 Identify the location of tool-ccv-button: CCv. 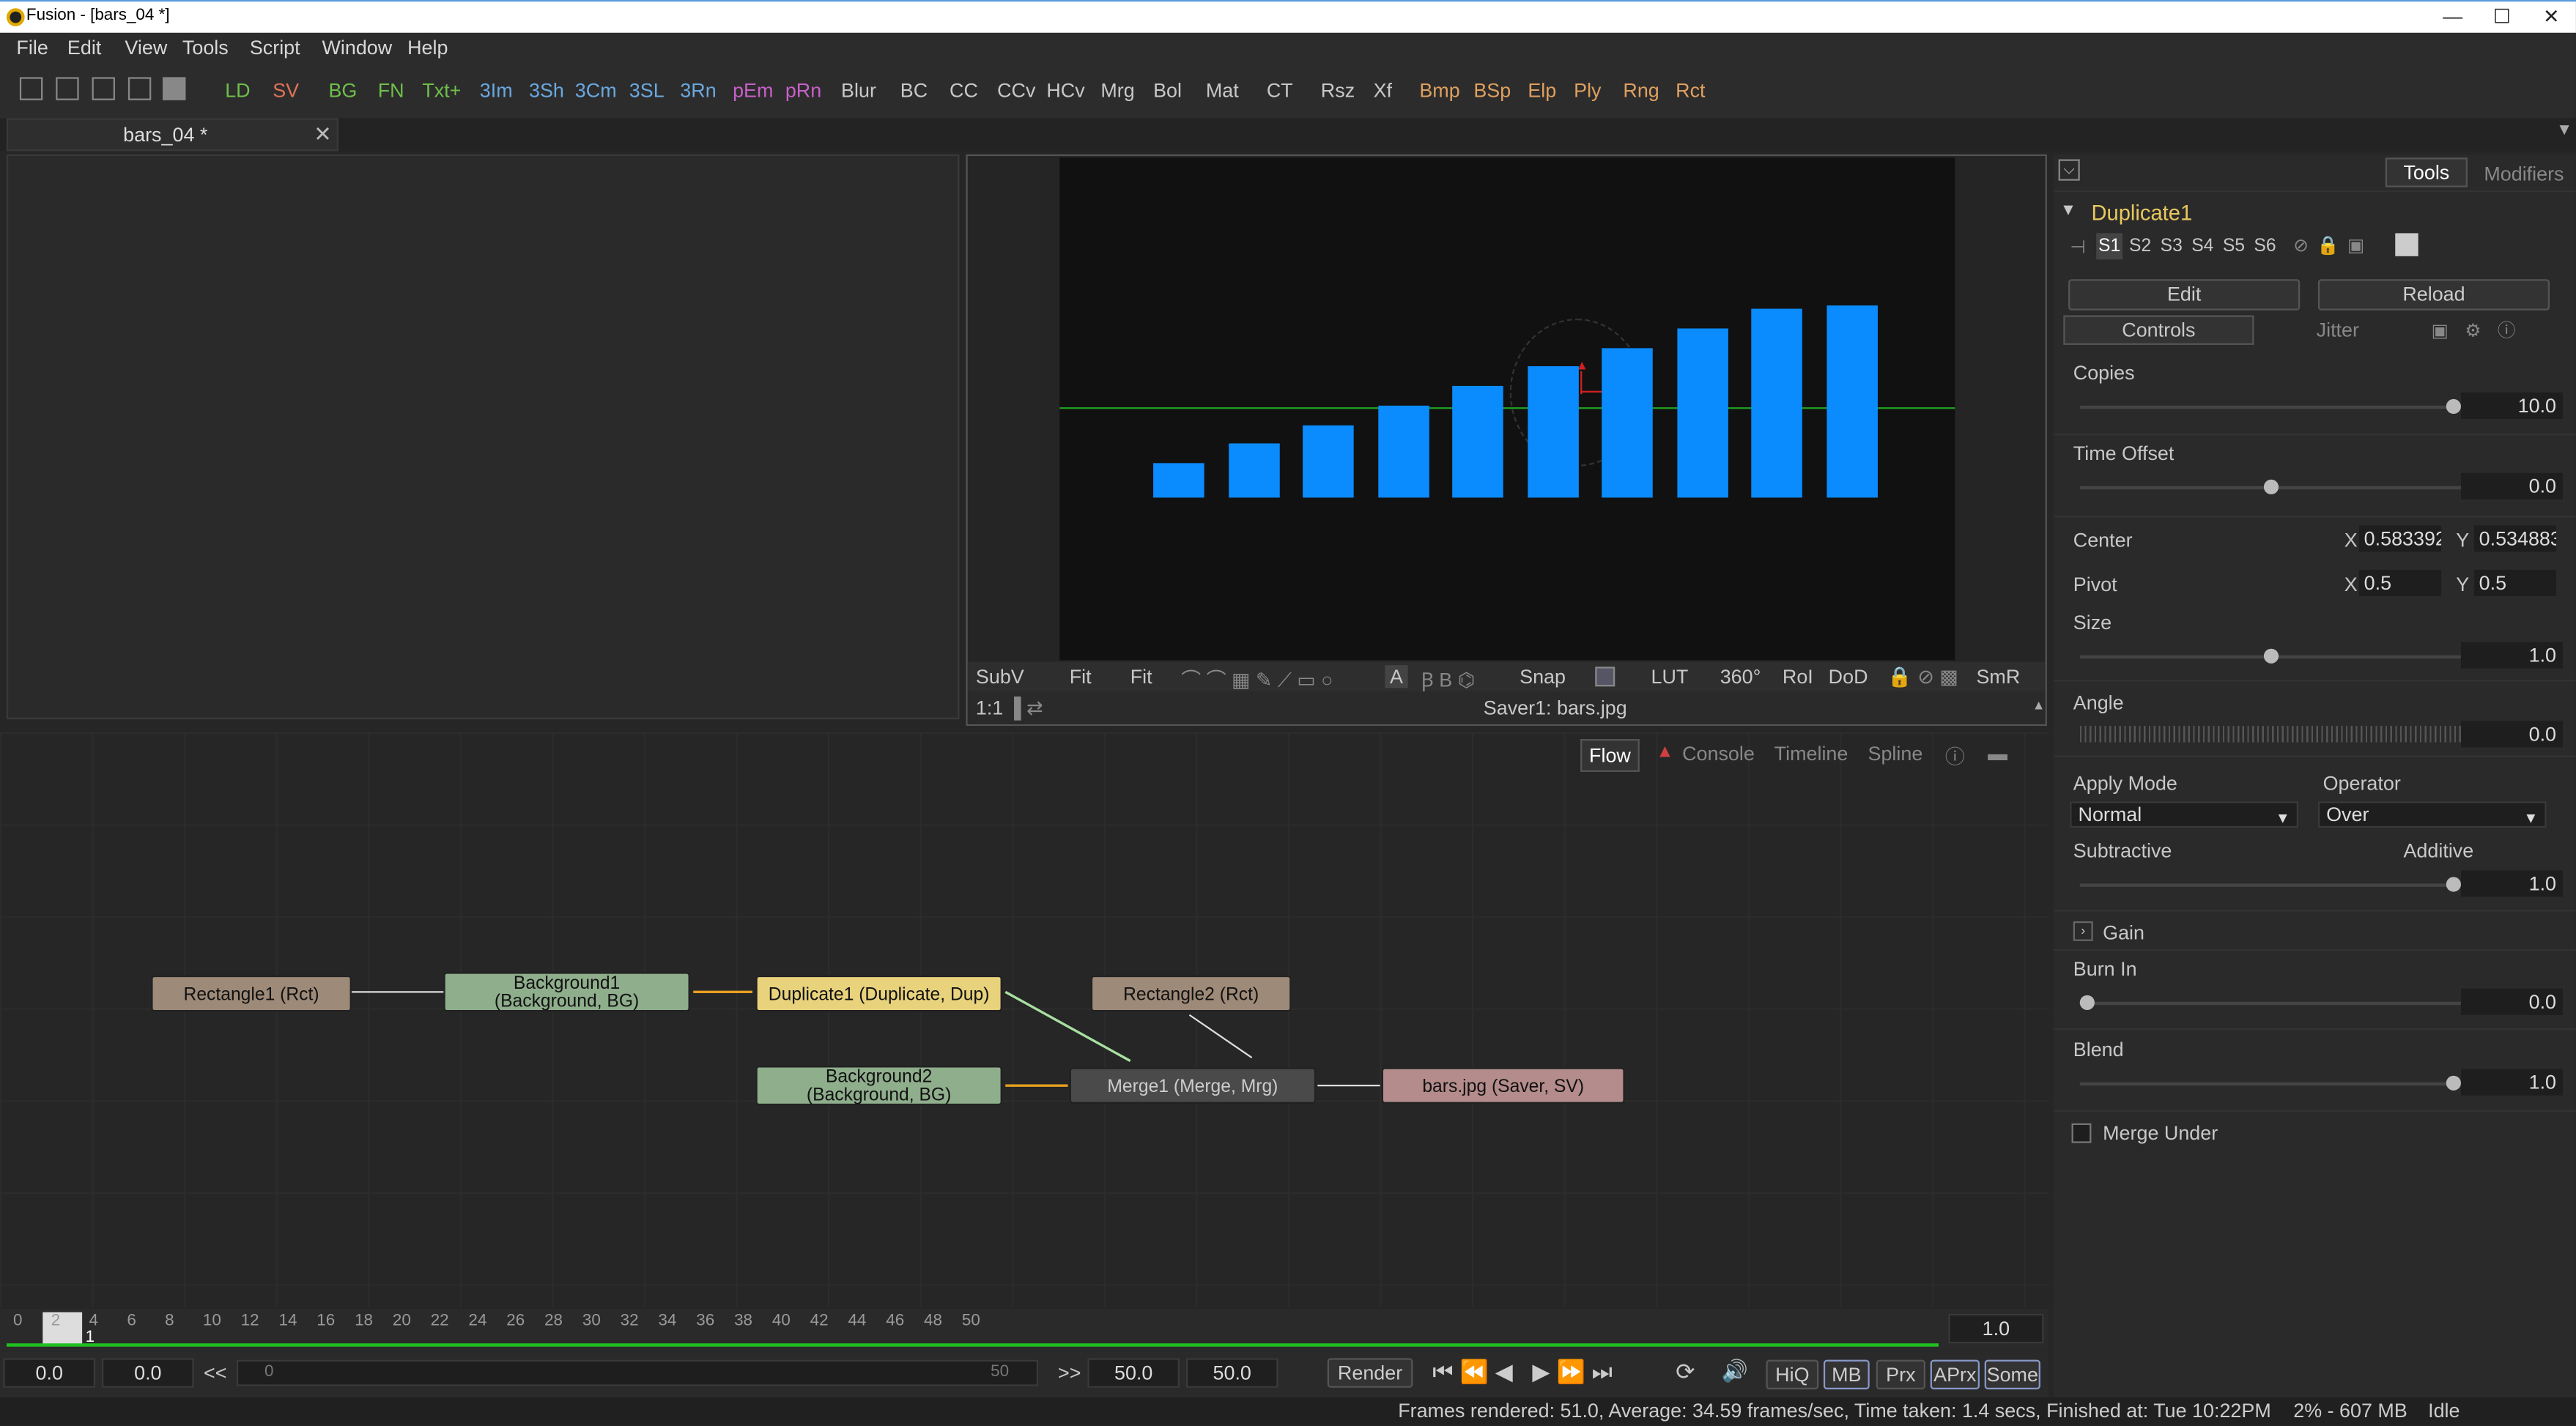
(1016, 90).